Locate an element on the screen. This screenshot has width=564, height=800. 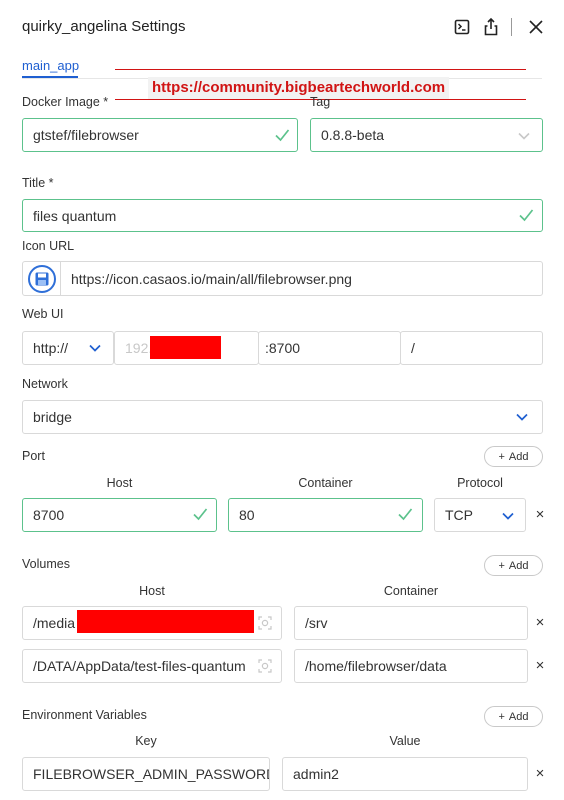
volume-container-value: /srv is located at coordinates (316, 623).